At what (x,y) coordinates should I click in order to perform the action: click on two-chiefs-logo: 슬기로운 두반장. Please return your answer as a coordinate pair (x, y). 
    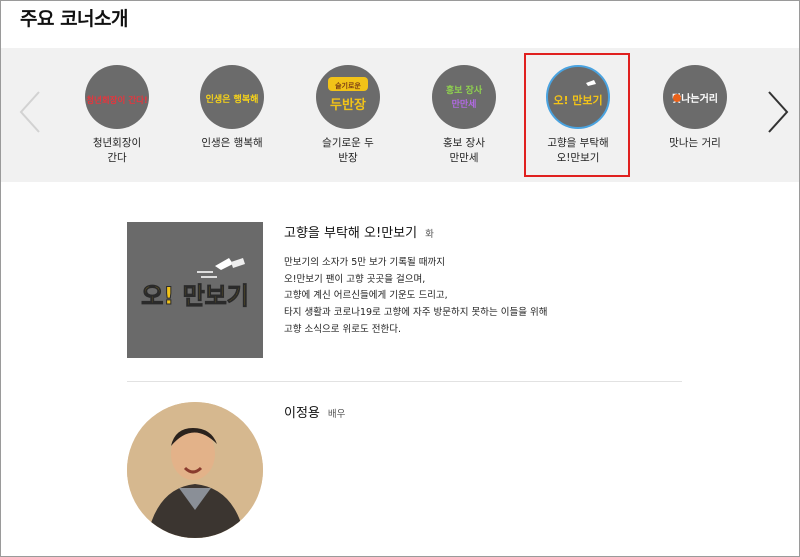
    Looking at the image, I should click on (348, 97).